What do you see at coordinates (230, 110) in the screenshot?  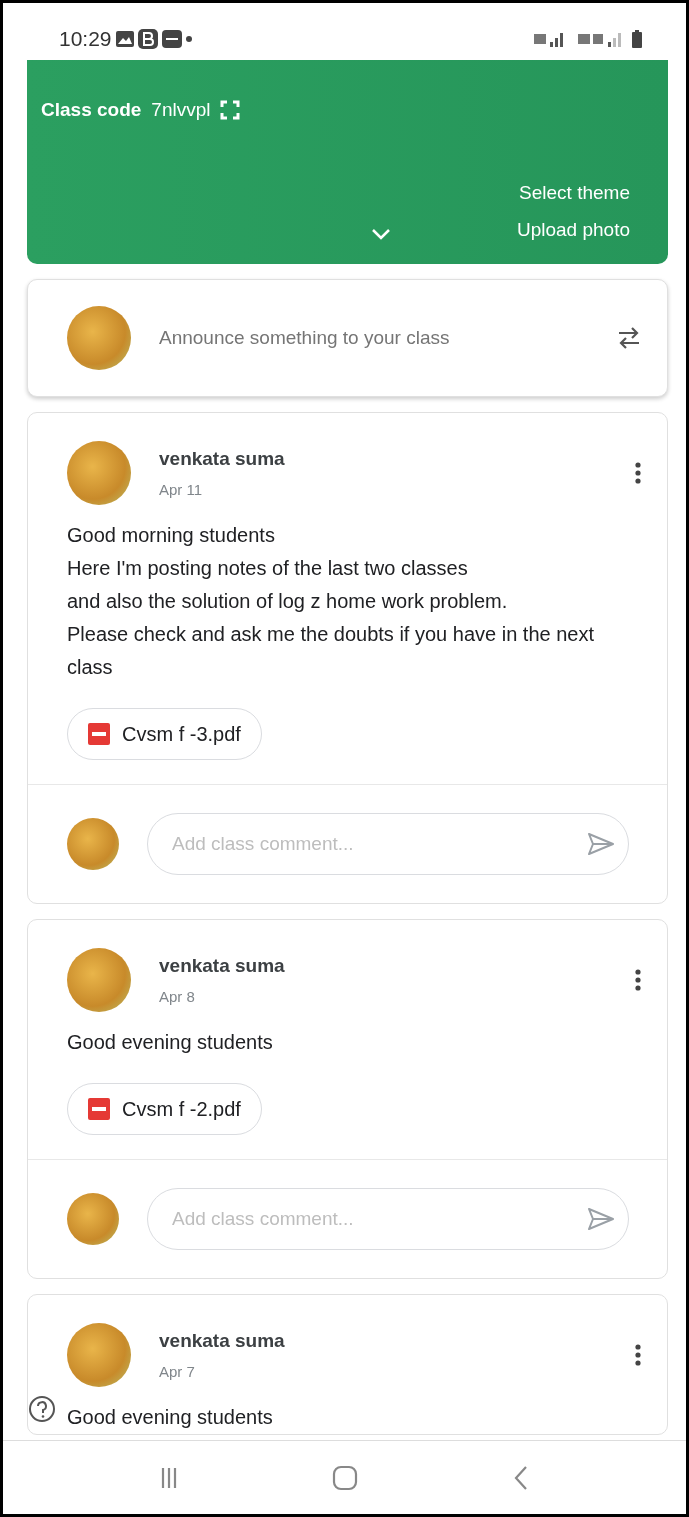 I see `fullscreen-icon` at bounding box center [230, 110].